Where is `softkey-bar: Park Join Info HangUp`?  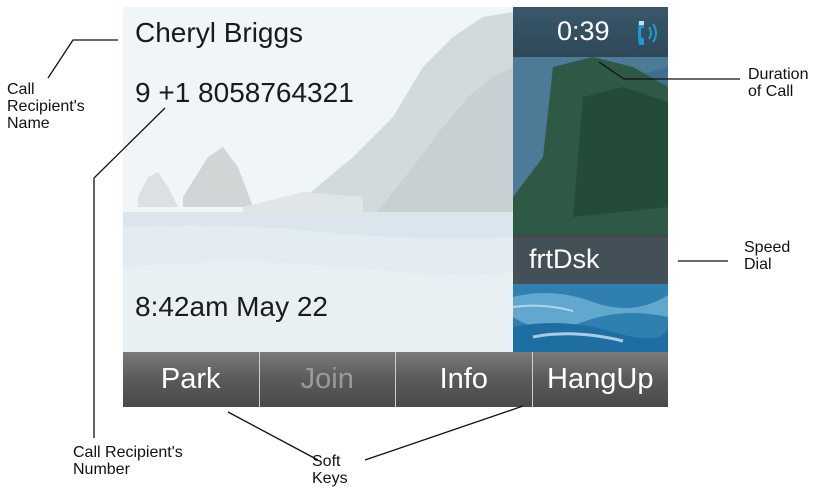 softkey-bar: Park Join Info HangUp is located at coordinates (395, 379).